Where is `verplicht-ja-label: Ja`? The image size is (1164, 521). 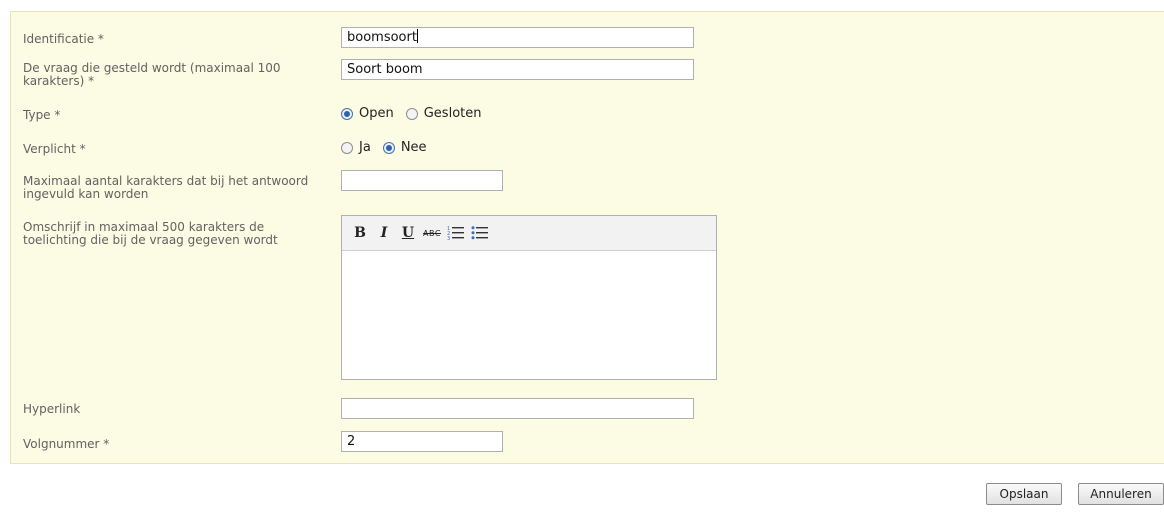 verplicht-ja-label: Ja is located at coordinates (365, 147).